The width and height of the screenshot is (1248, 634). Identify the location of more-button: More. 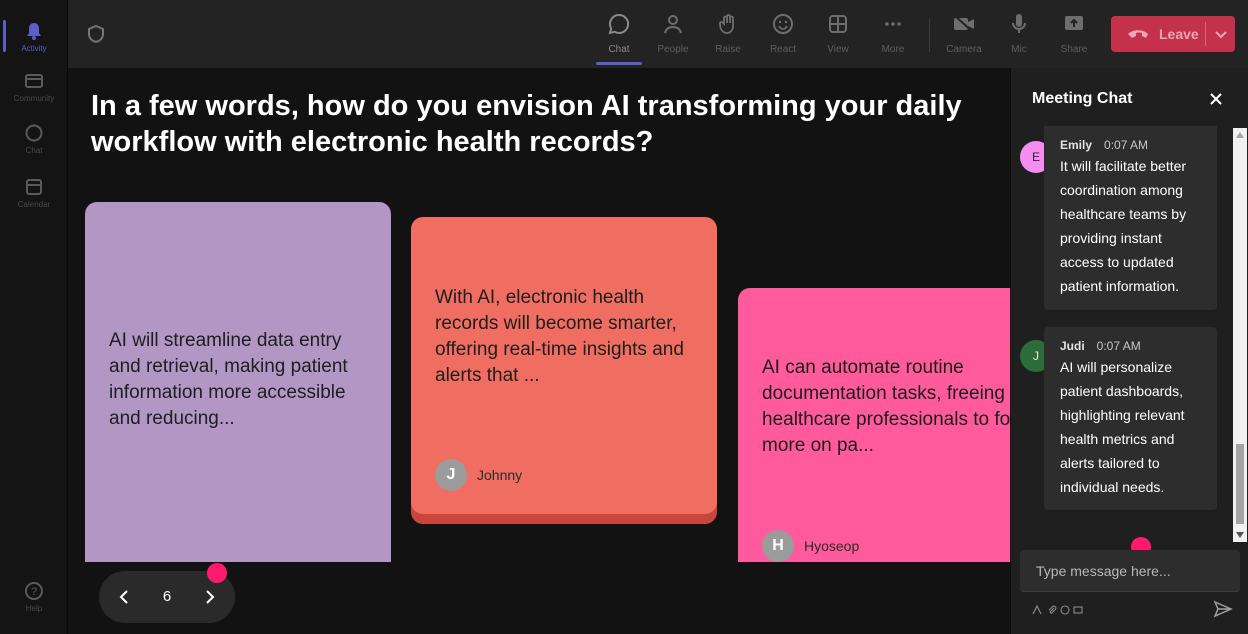
(893, 35).